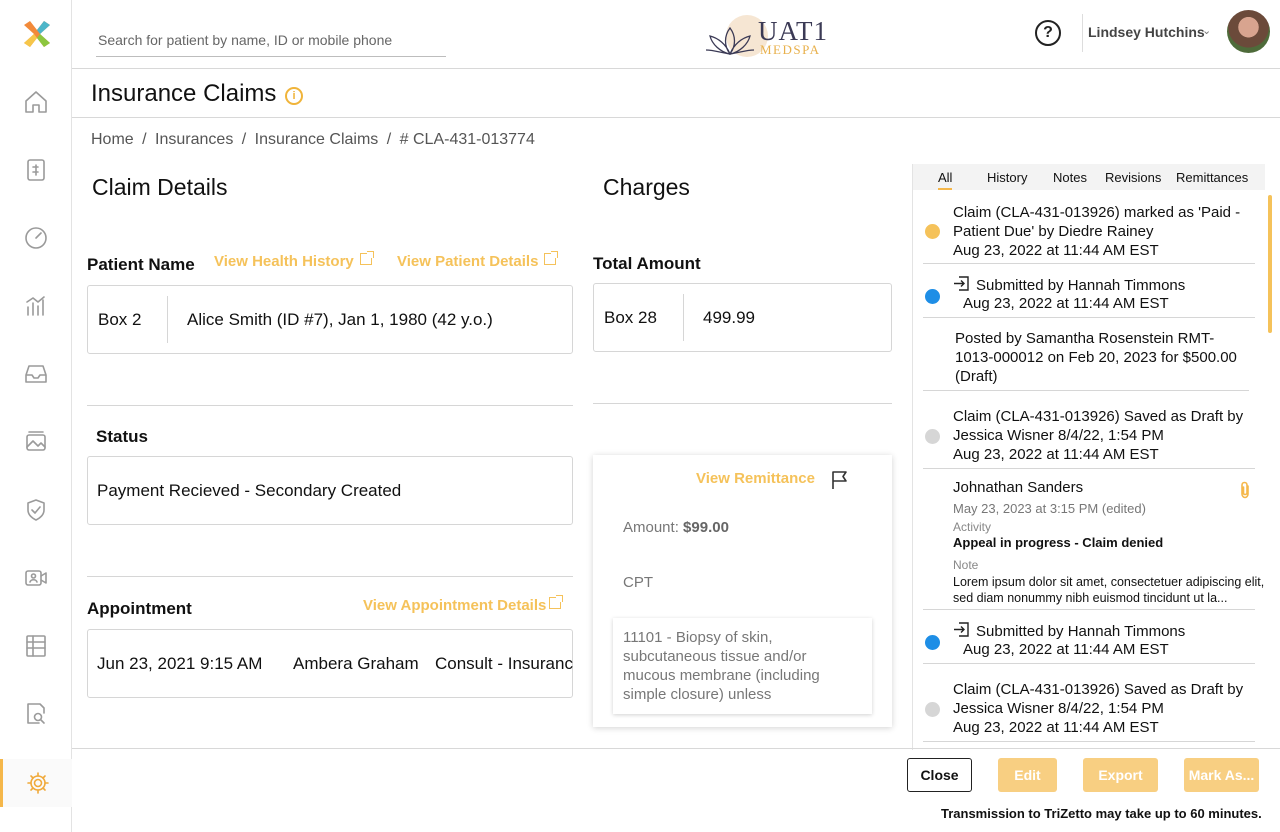  I want to click on breadcrumb-claim-id: # CLA-431-013774, so click(467, 139).